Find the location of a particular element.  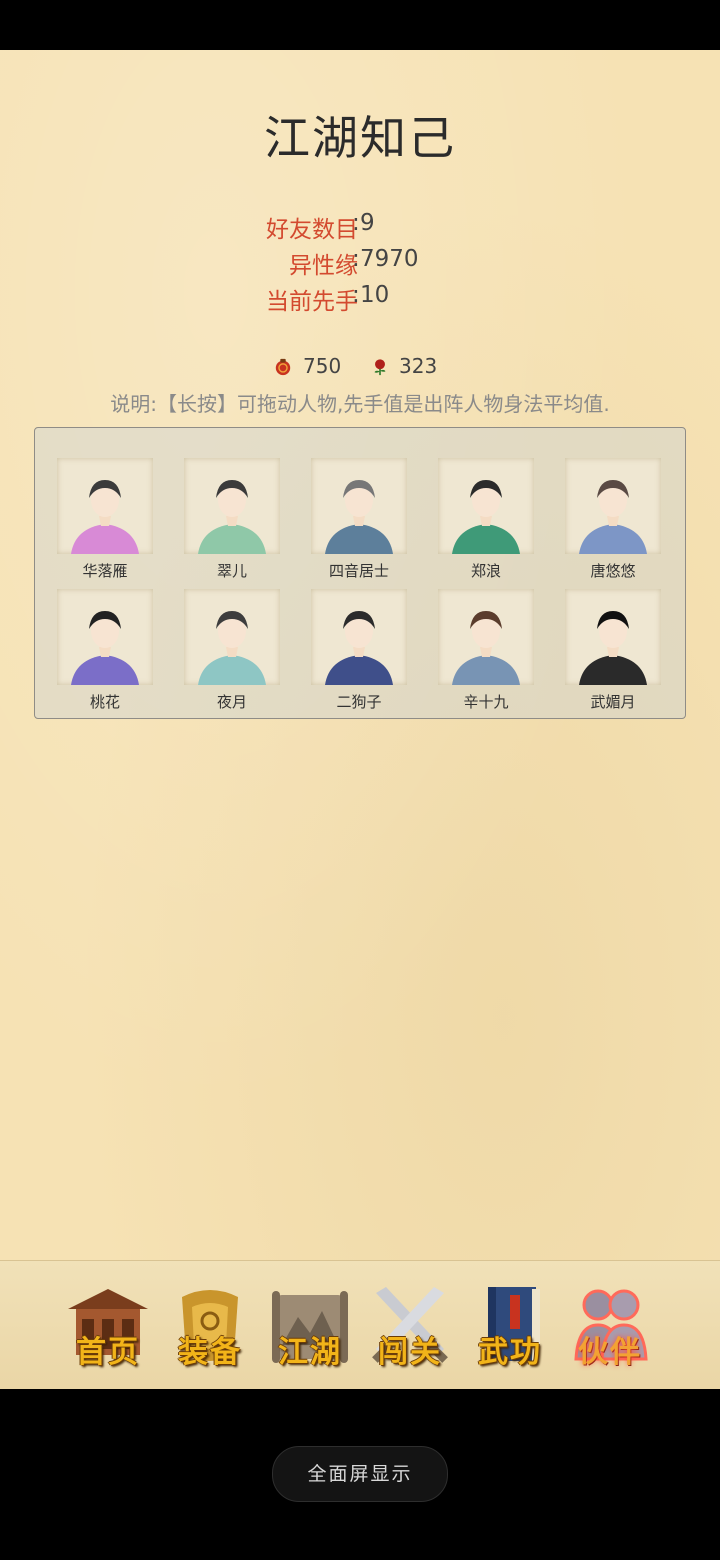

character-name: 华落雁 is located at coordinates (105, 571).